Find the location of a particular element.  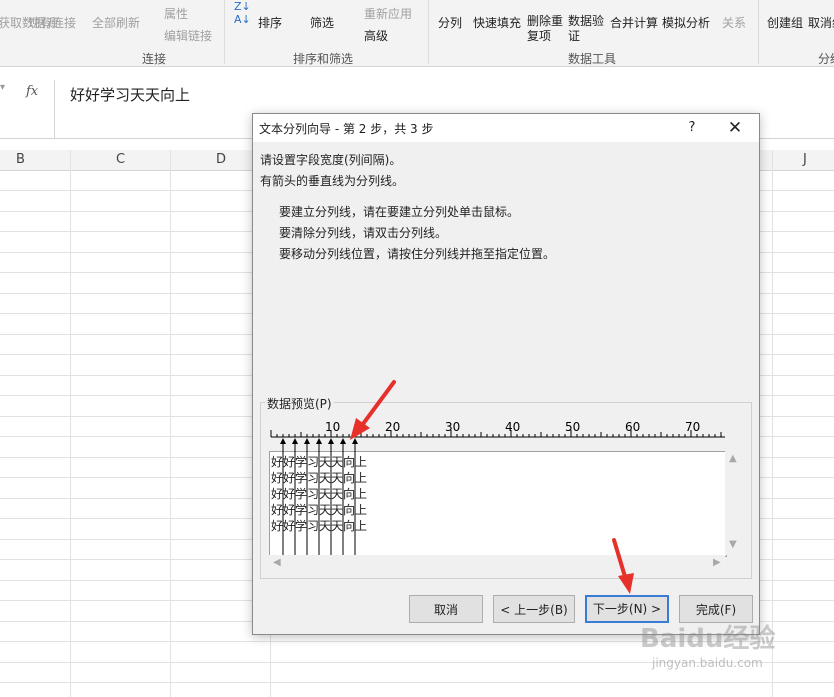

group-label-outline: 分级显示 is located at coordinates (826, 59).